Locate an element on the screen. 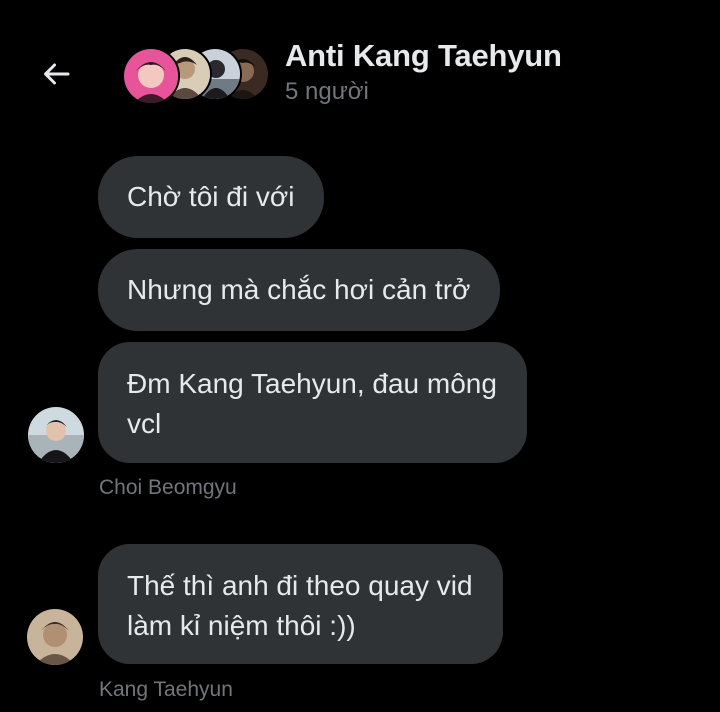 The image size is (720, 712). back-button is located at coordinates (56, 74).